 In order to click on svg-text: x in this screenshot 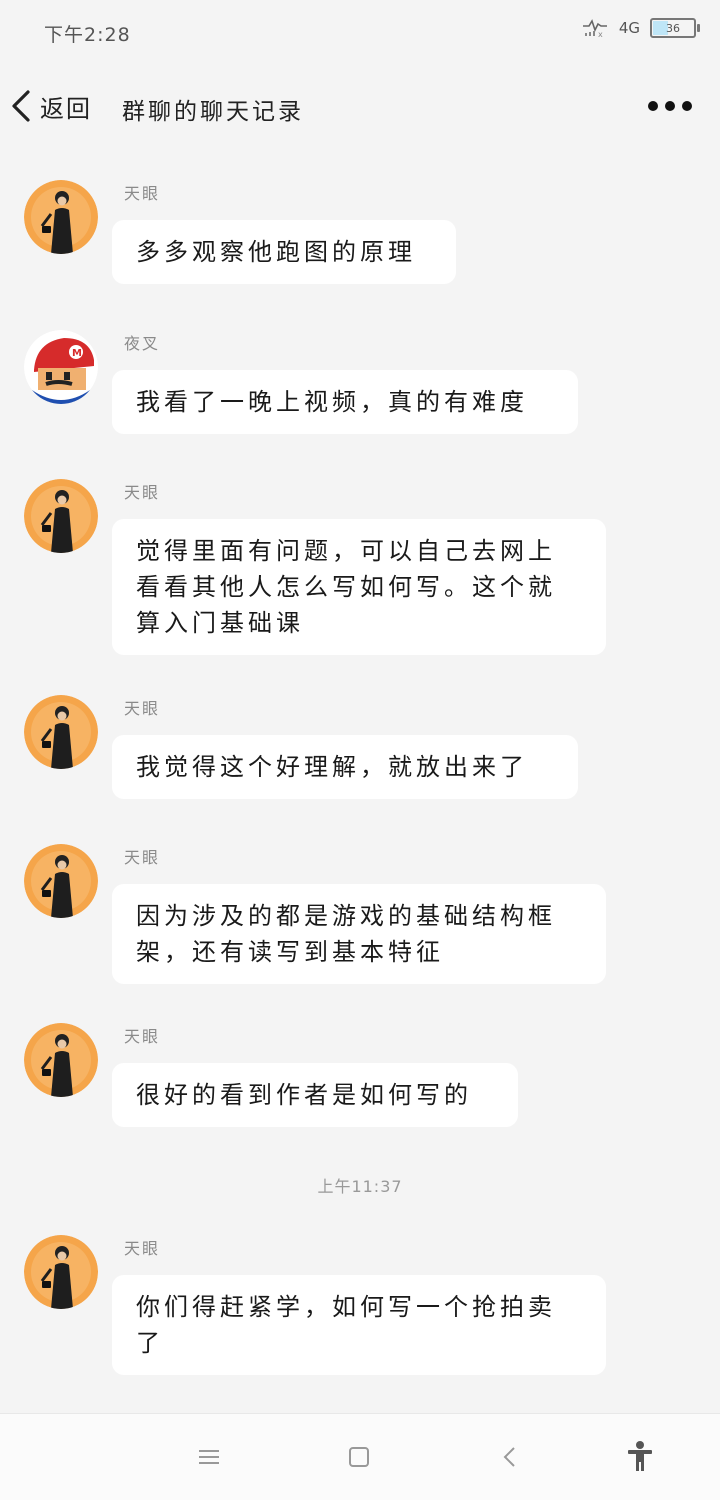, I will do `click(600, 34)`.